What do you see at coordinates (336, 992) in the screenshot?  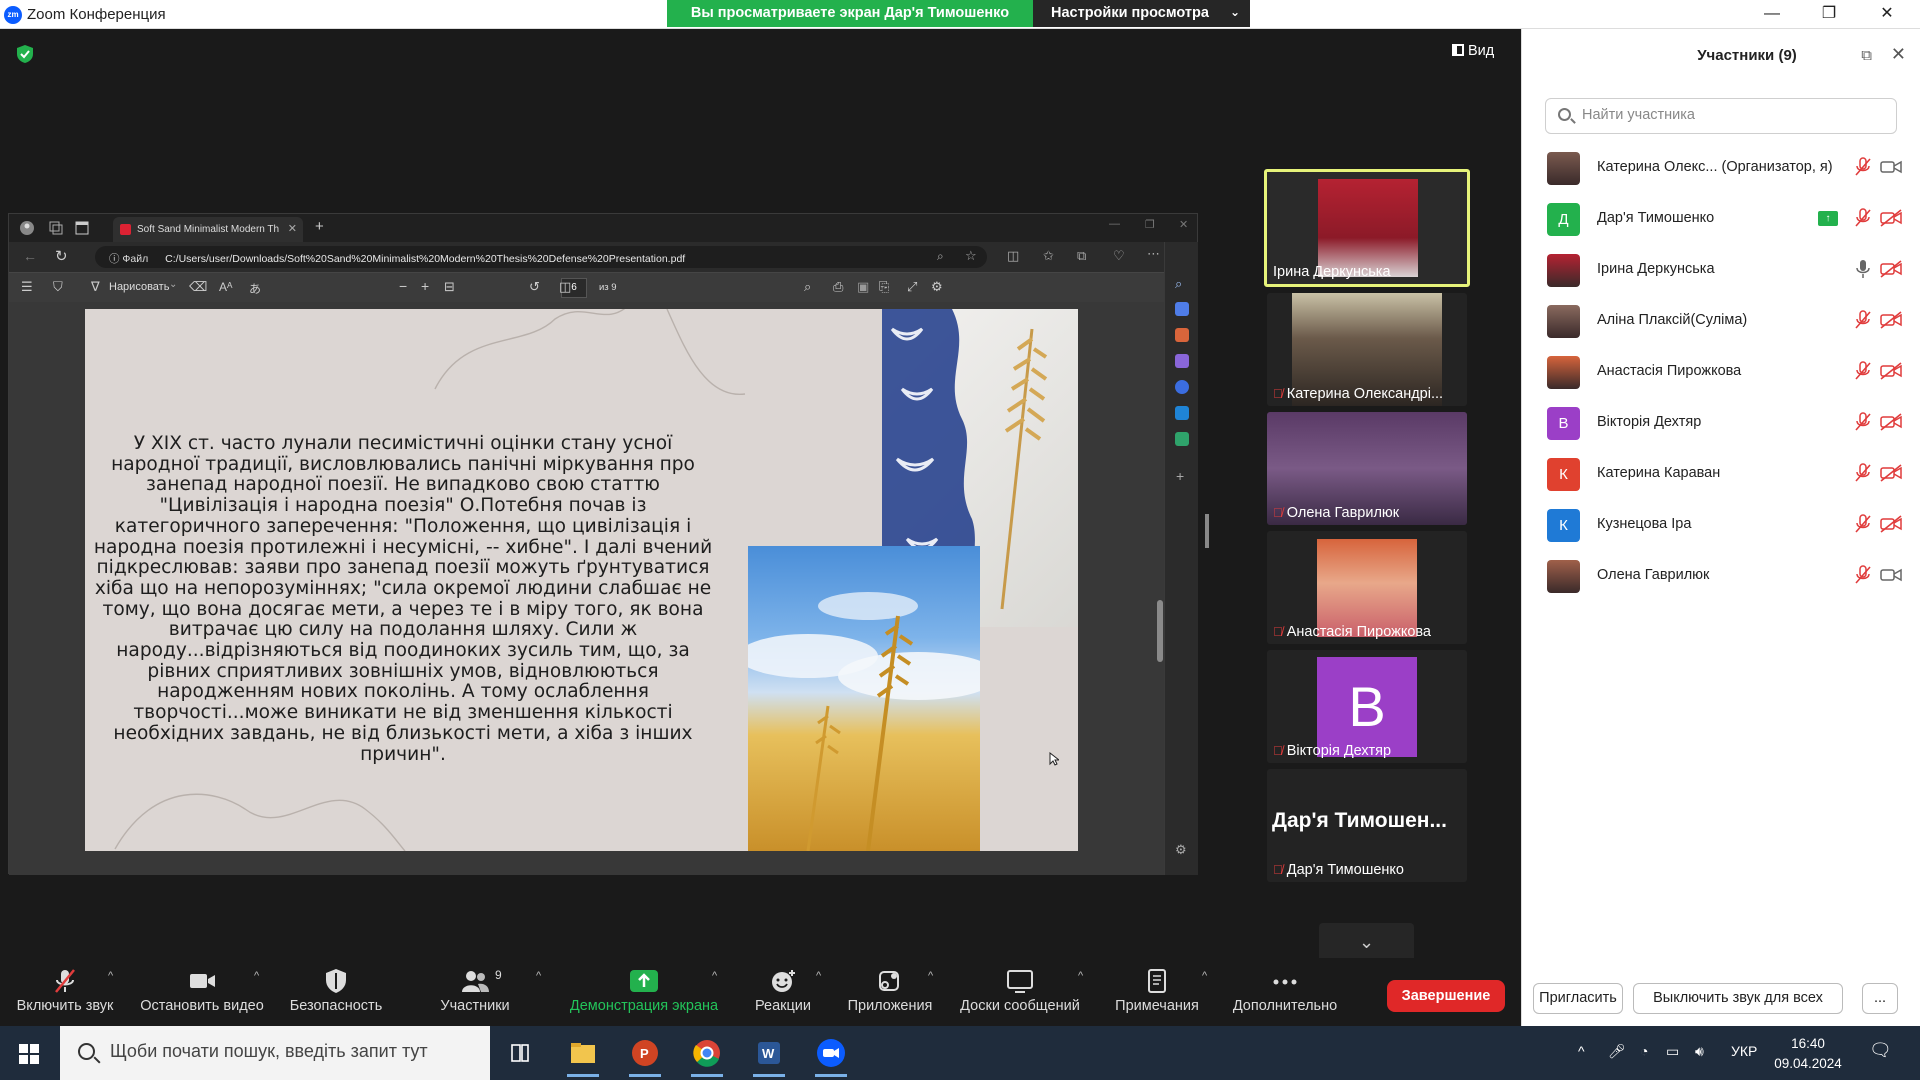 I see `security-button: Безопасность` at bounding box center [336, 992].